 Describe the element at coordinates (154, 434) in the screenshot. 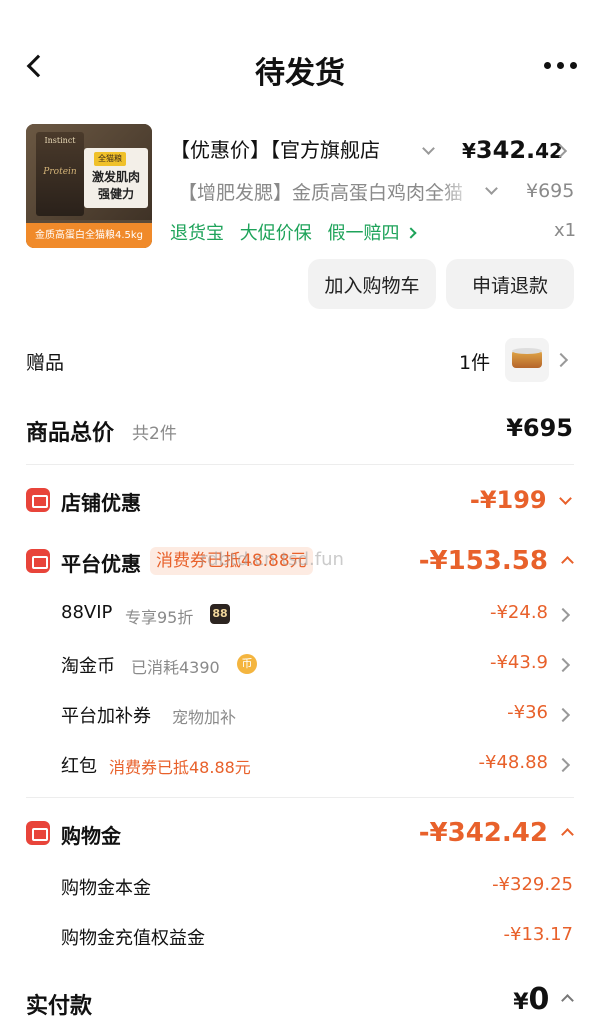

I see `total-count: 共2件` at that location.